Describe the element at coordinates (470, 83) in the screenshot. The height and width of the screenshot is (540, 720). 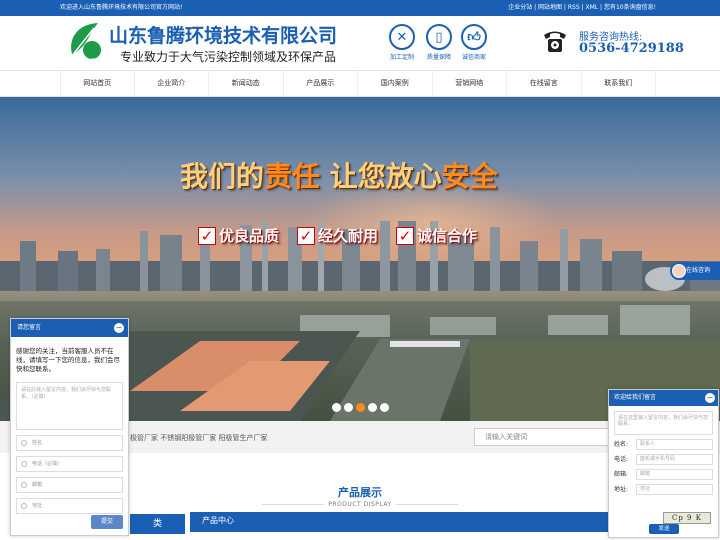
I see `nav-network: 营销网络` at that location.